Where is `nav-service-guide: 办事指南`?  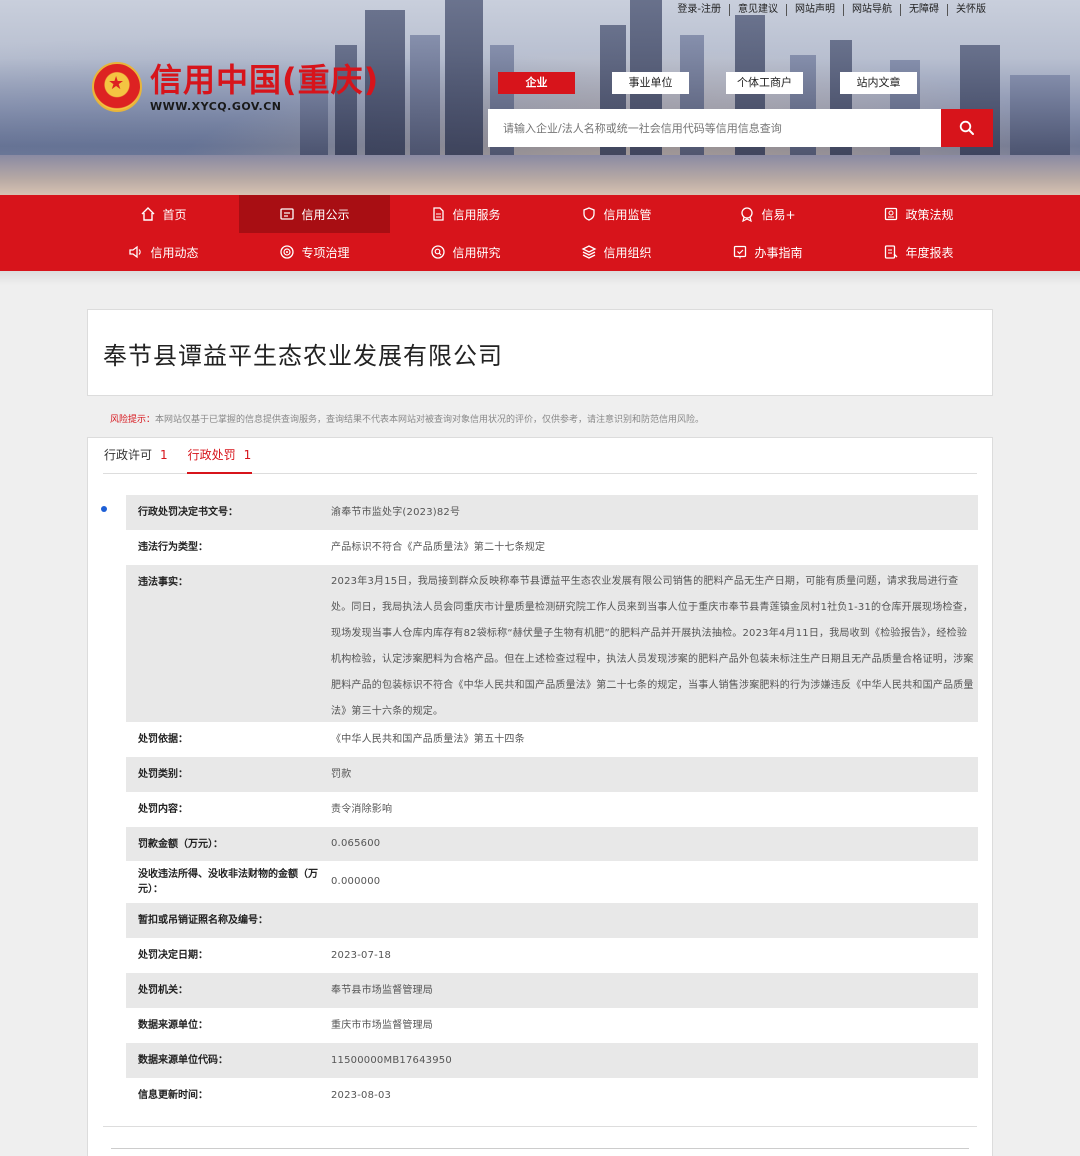
nav-service-guide: 办事指南 is located at coordinates (767, 252).